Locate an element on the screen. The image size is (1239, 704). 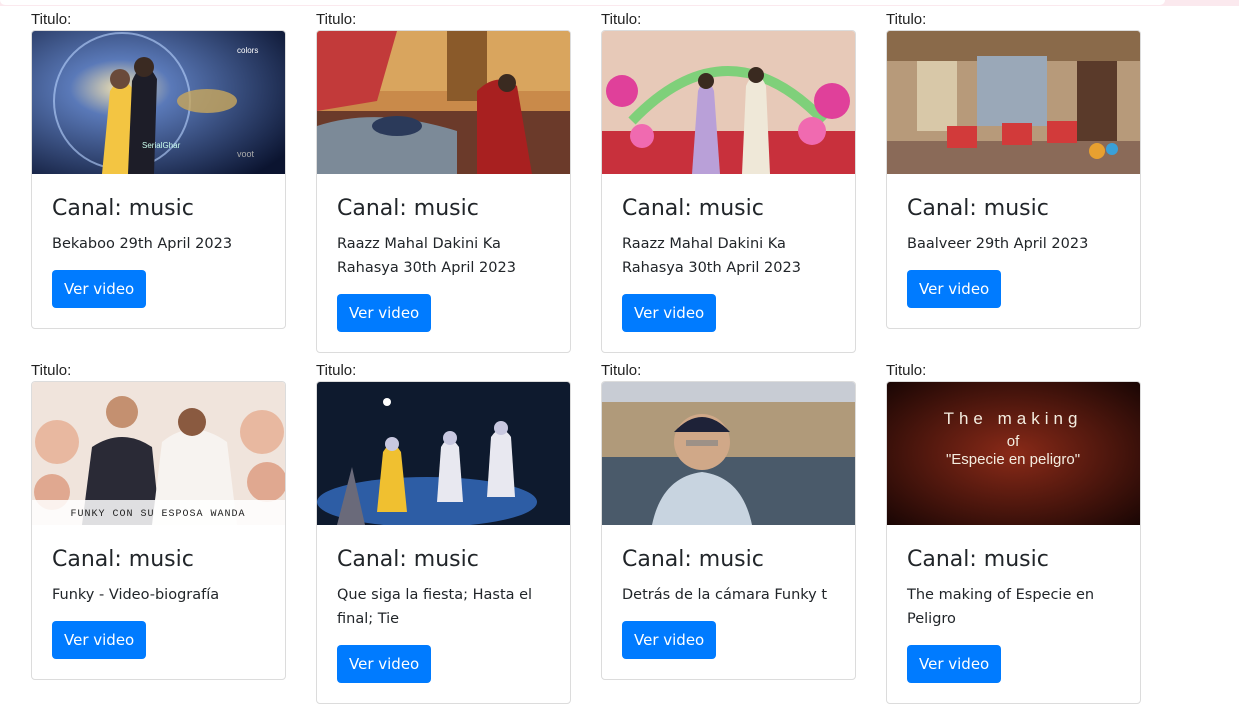
svg-text: "Especie en peligro" is located at coordinates (1013, 459).